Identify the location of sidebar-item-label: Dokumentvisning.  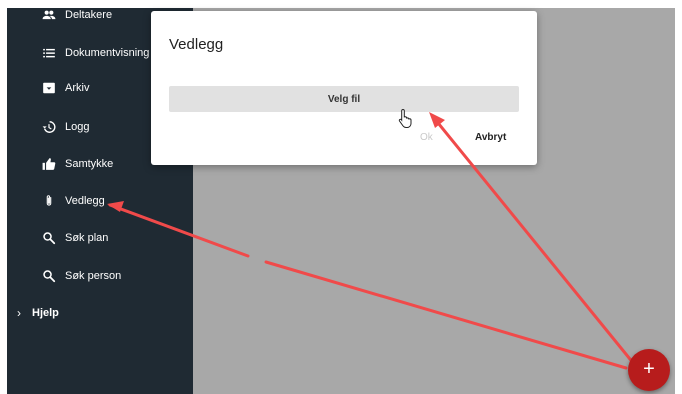
(107, 53).